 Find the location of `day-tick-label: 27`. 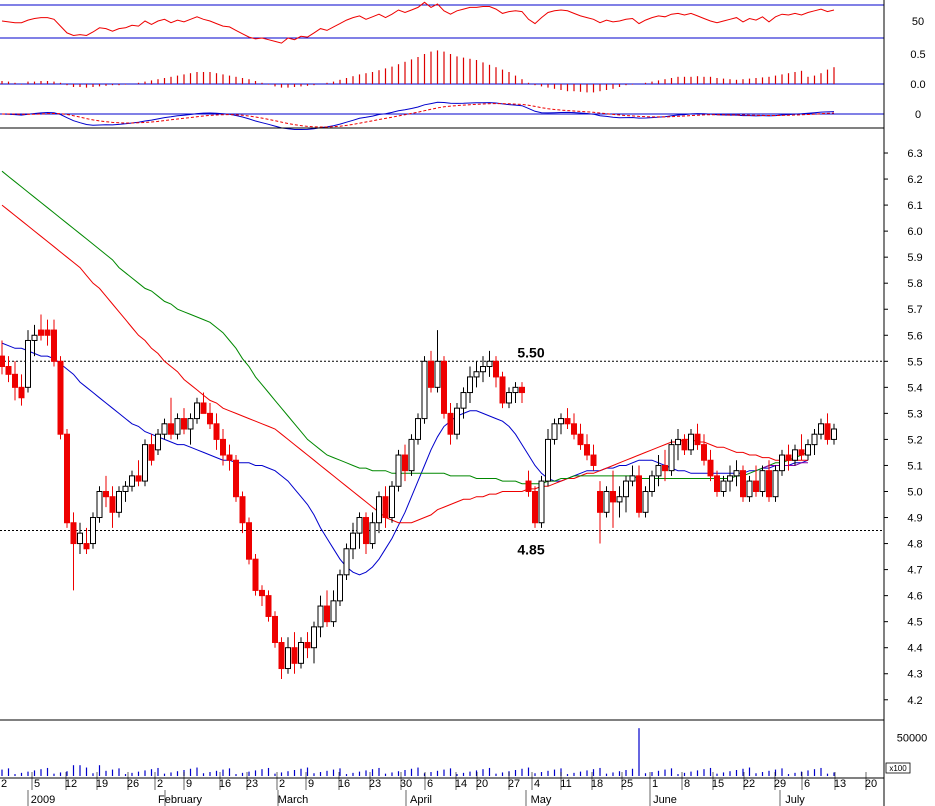

day-tick-label: 27 is located at coordinates (514, 784).